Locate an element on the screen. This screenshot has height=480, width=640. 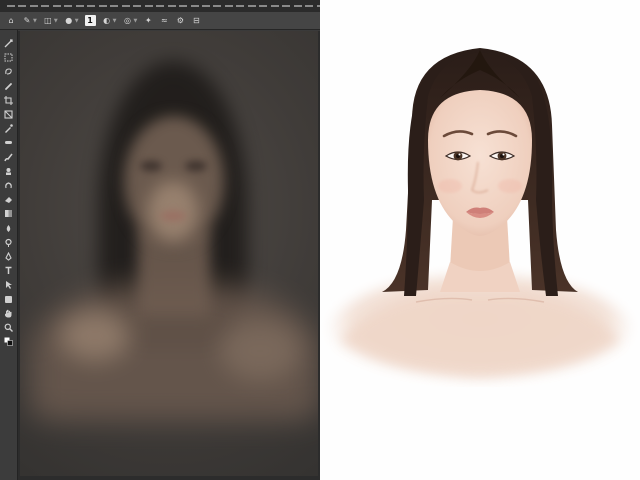
brush-size-value: 1 is located at coordinates (90, 20).